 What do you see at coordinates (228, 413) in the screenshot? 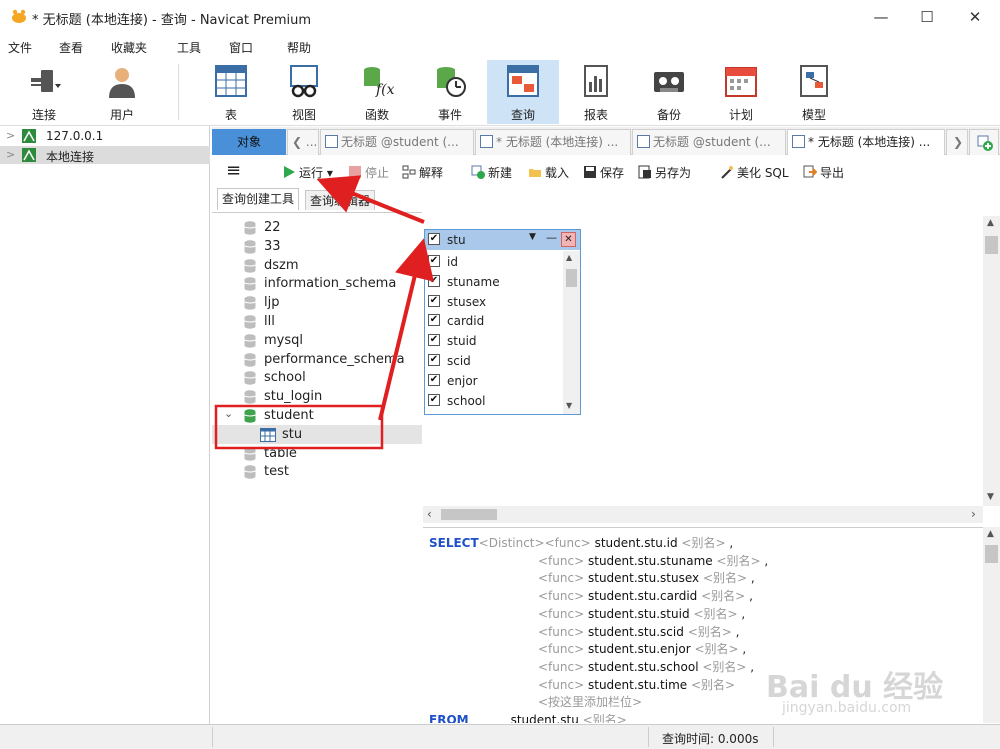
I see `chevron-down-icon: ⌄` at bounding box center [228, 413].